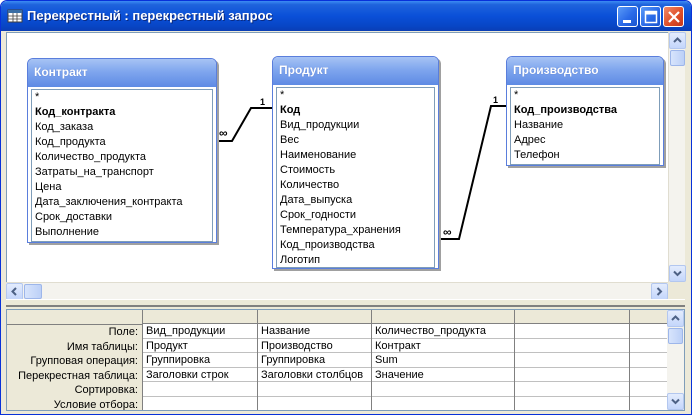  Describe the element at coordinates (443, 375) in the screenshot. I see `grid-cell: Значение` at that location.